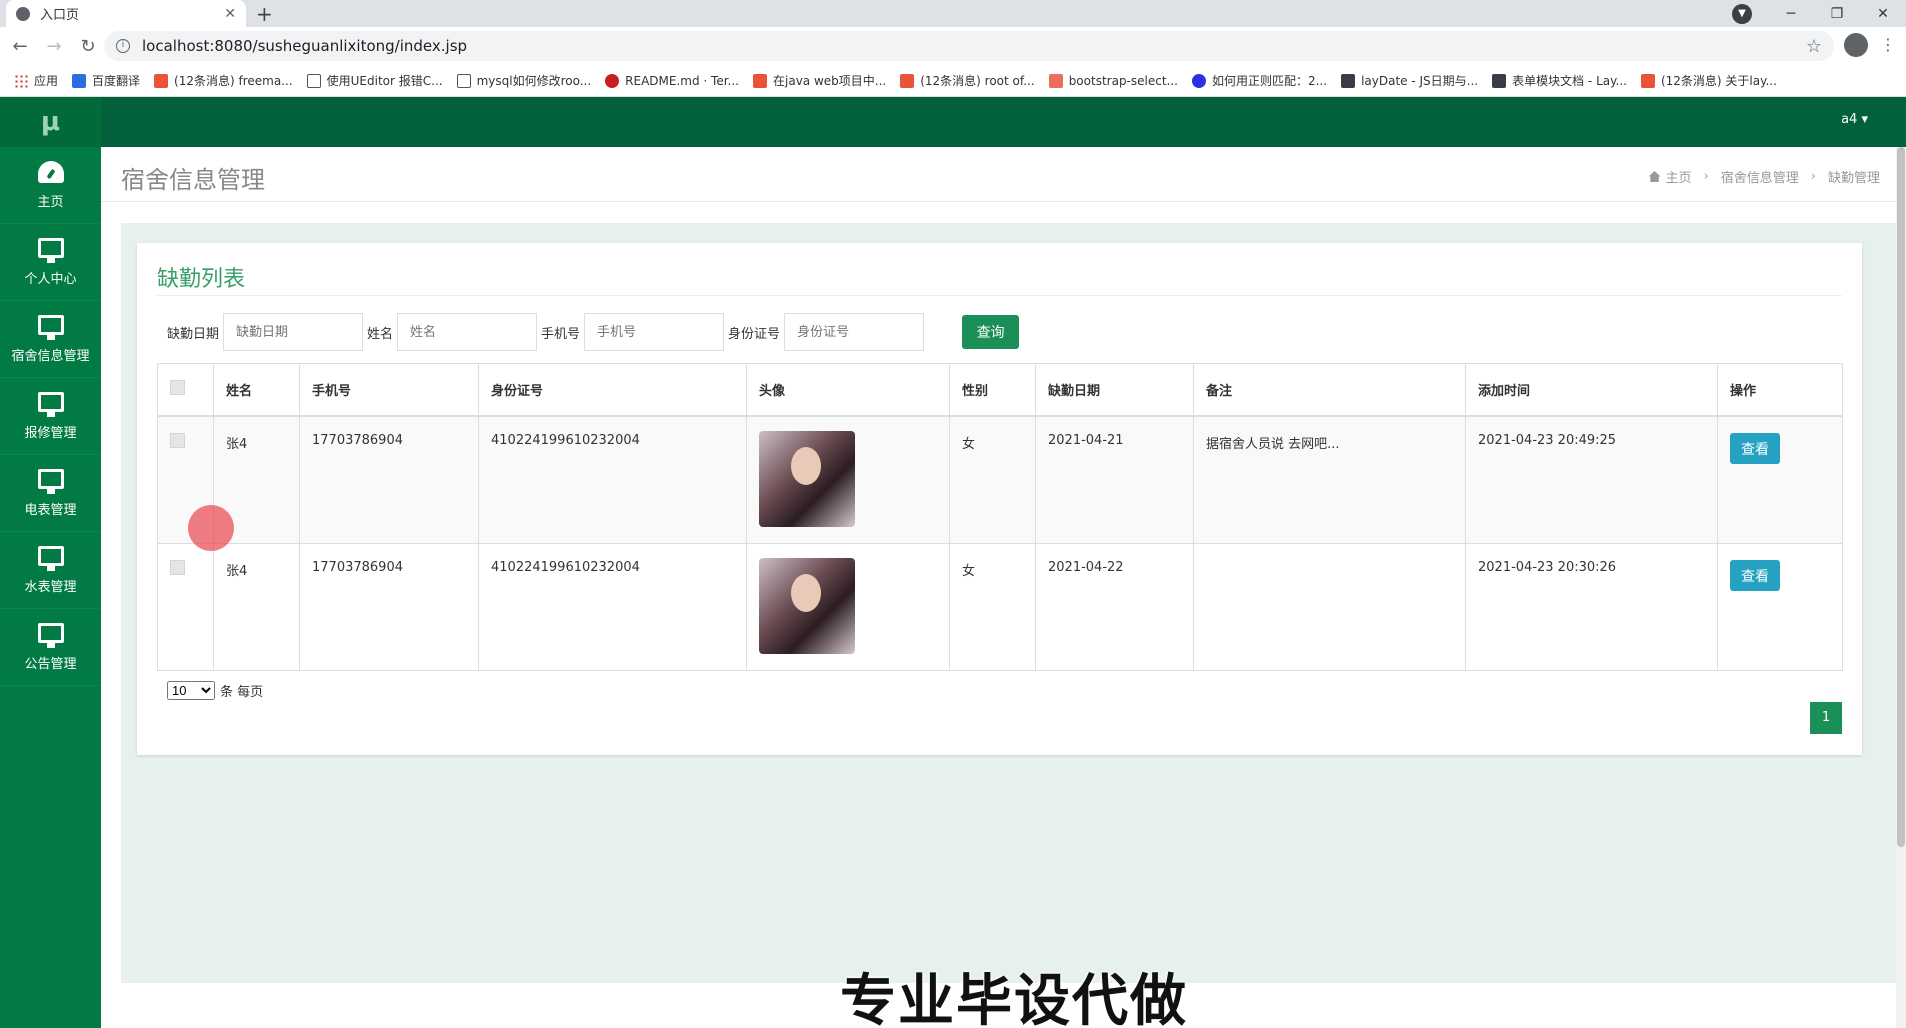 This screenshot has height=1028, width=1906. Describe the element at coordinates (88, 46) in the screenshot. I see `reload-button: ↻` at that location.